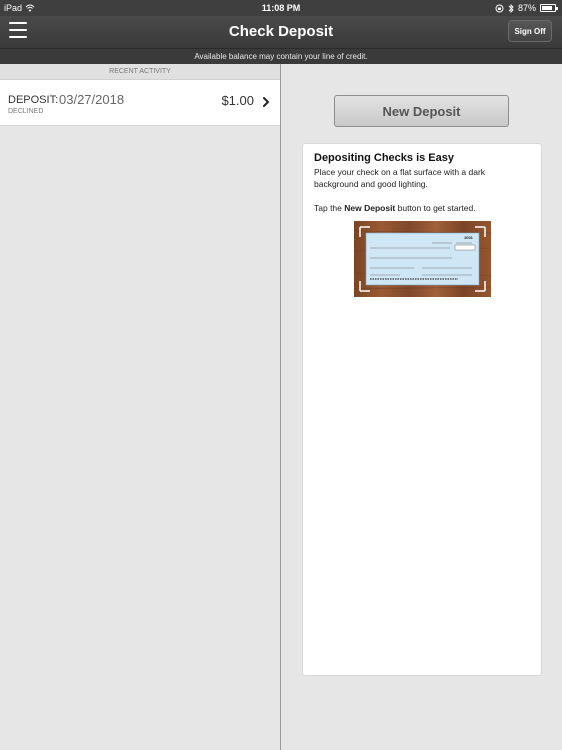 The image size is (562, 750). What do you see at coordinates (26, 111) in the screenshot?
I see `activity-status: DECLINED` at bounding box center [26, 111].